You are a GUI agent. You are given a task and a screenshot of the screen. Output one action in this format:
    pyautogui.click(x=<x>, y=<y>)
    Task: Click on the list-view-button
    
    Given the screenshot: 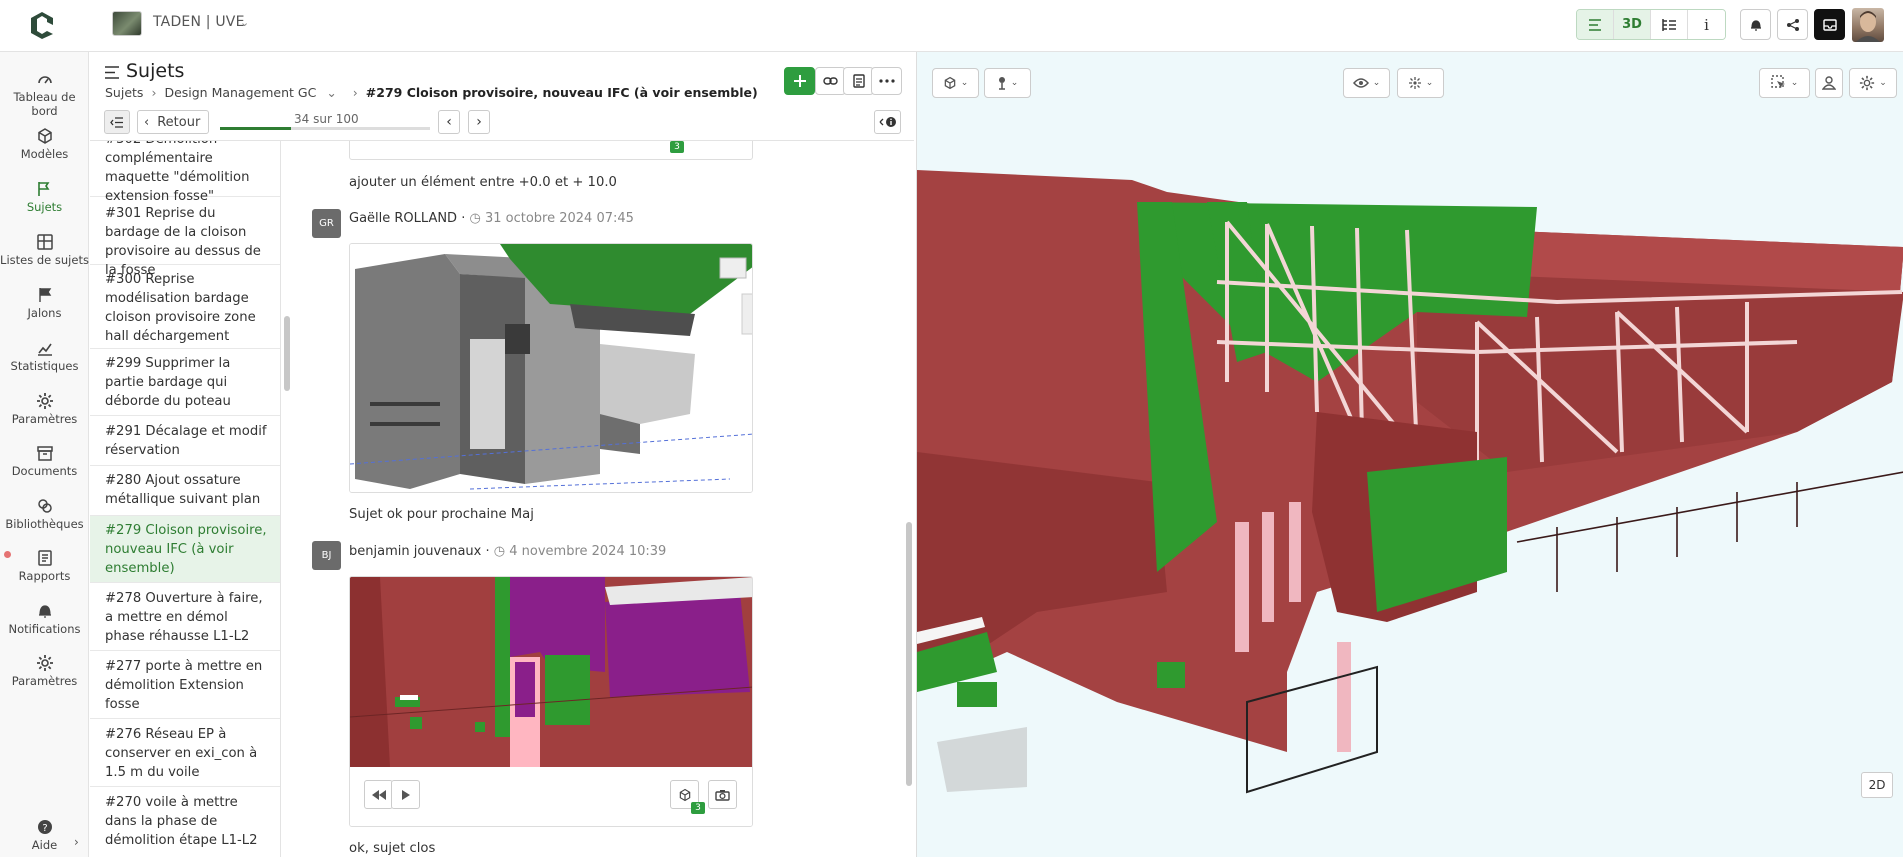 What is the action you would take?
    pyautogui.click(x=1595, y=24)
    